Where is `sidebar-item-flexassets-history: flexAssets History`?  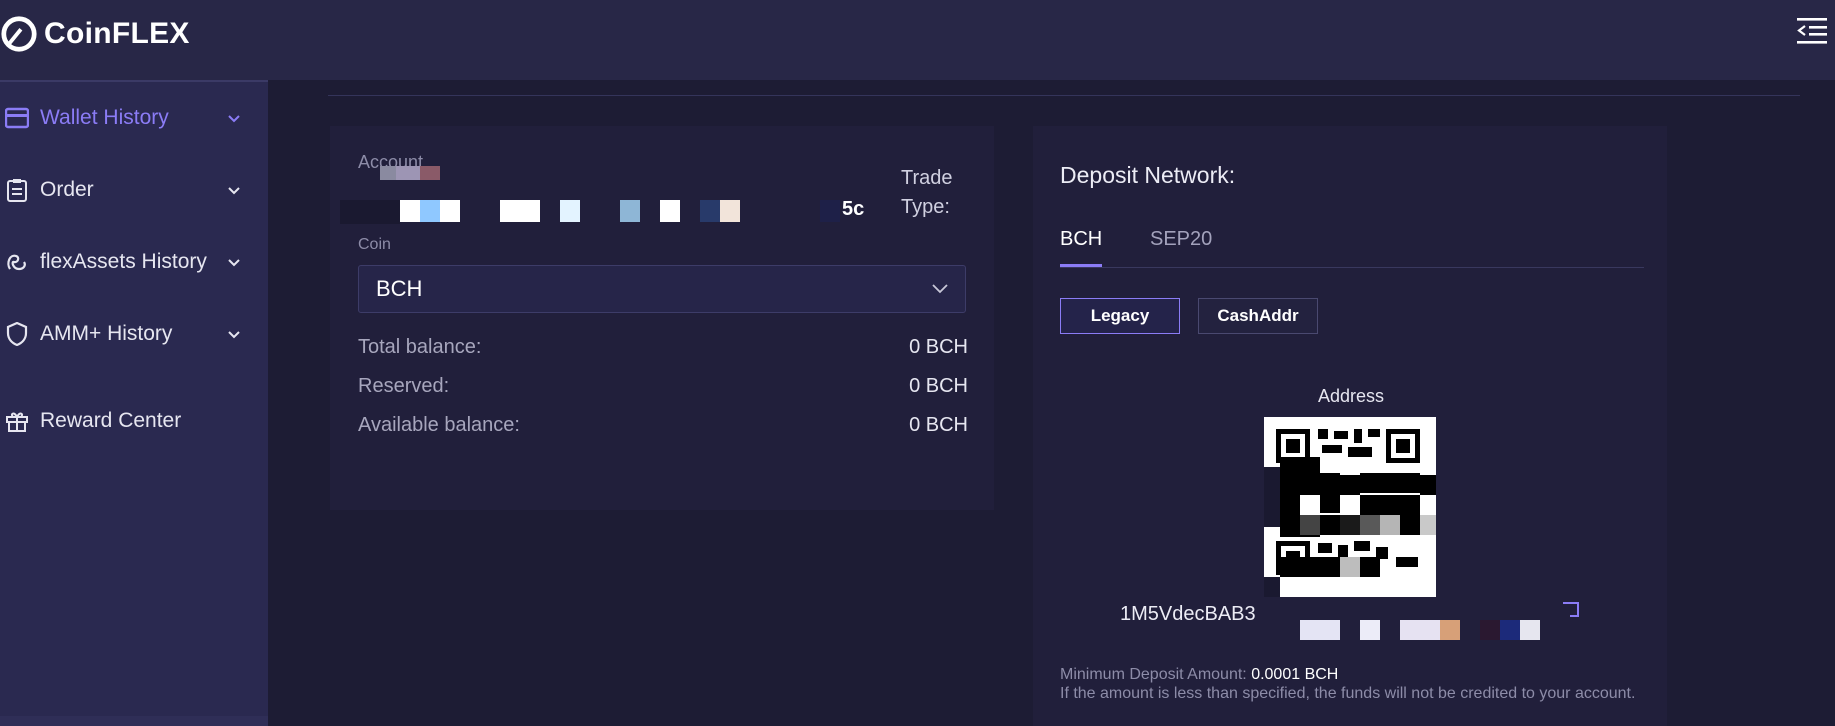 sidebar-item-flexassets-history: flexAssets History is located at coordinates (134, 262).